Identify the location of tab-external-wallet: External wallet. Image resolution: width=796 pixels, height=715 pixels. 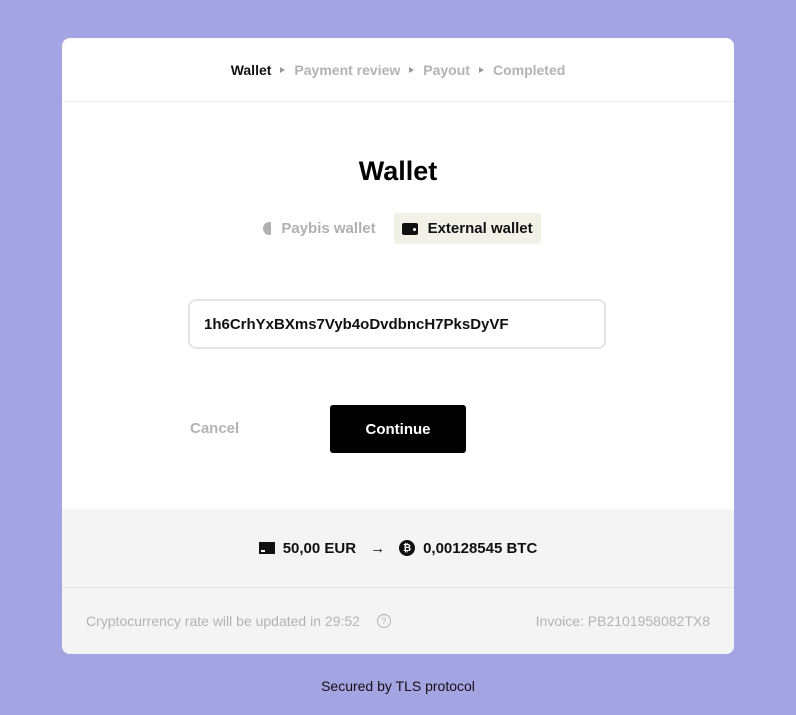
(467, 228).